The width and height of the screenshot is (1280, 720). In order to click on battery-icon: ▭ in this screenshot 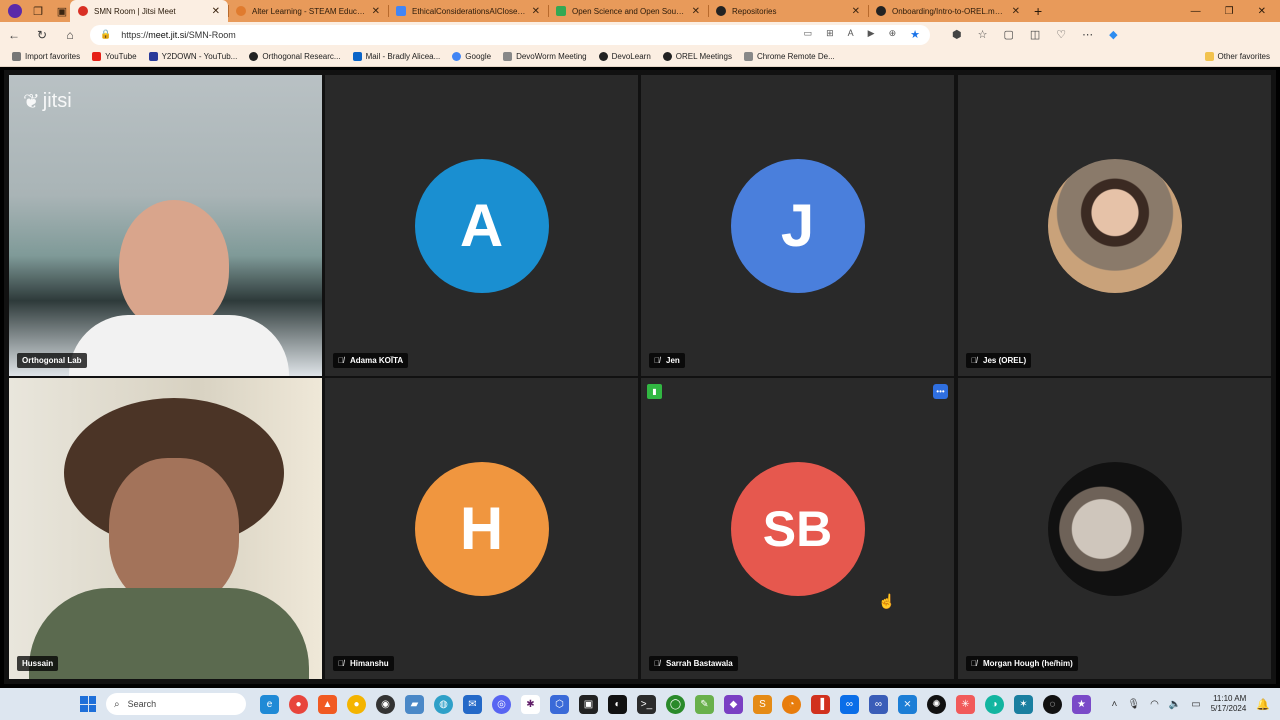, I will do `click(1195, 704)`.